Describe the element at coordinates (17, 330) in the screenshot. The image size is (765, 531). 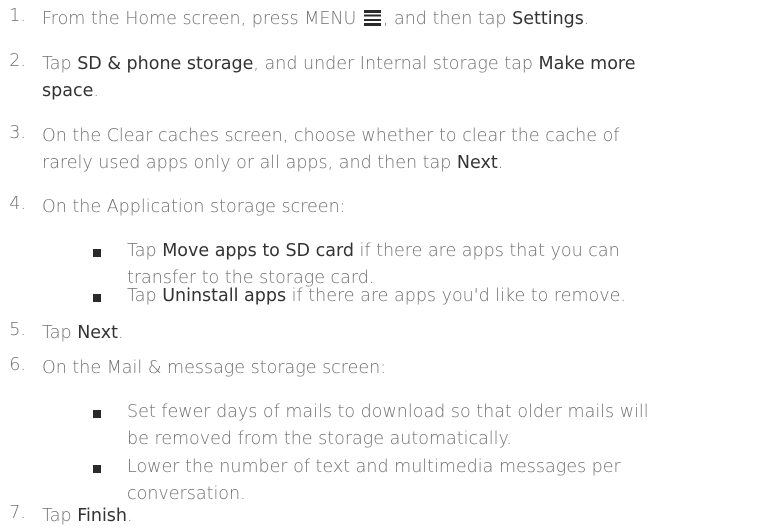
I see `step-number: 5.` at that location.